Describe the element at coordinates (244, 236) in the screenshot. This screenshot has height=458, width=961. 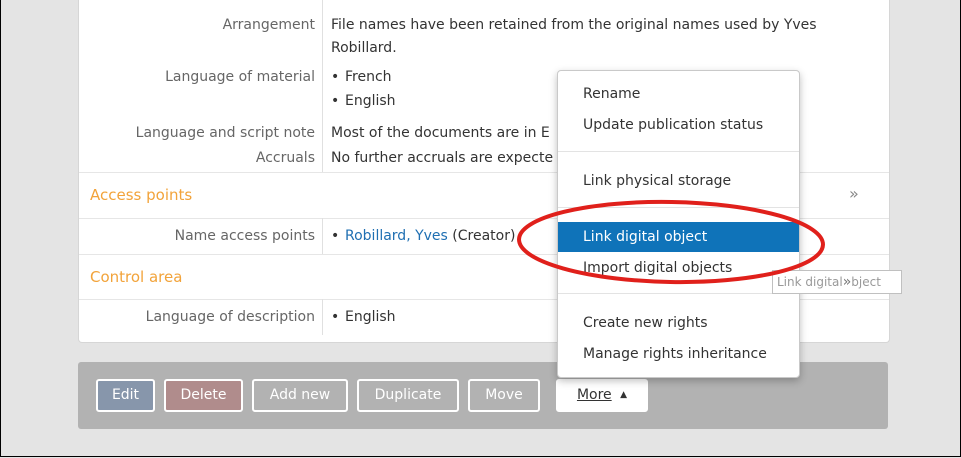
I see `name-access-points-label: Name access points` at that location.